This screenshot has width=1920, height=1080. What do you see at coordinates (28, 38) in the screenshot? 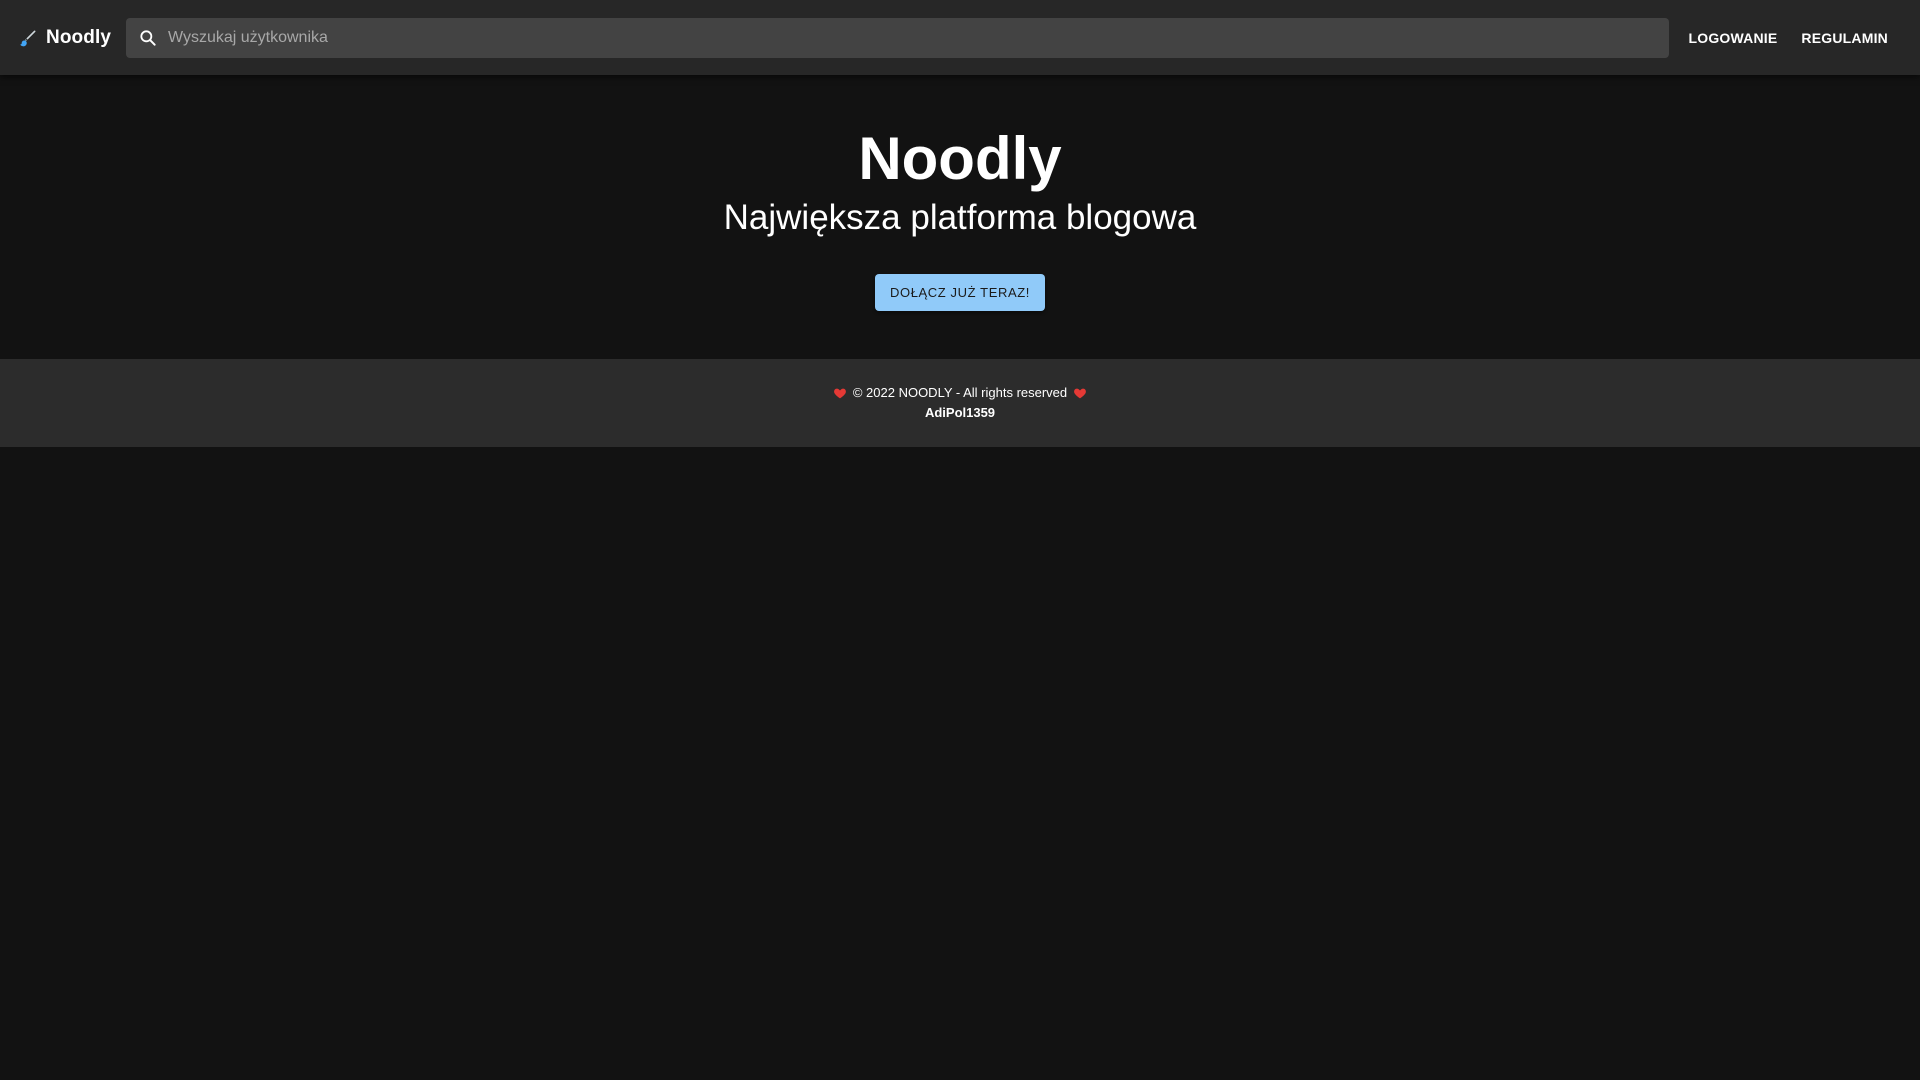
I see `brush-icon` at bounding box center [28, 38].